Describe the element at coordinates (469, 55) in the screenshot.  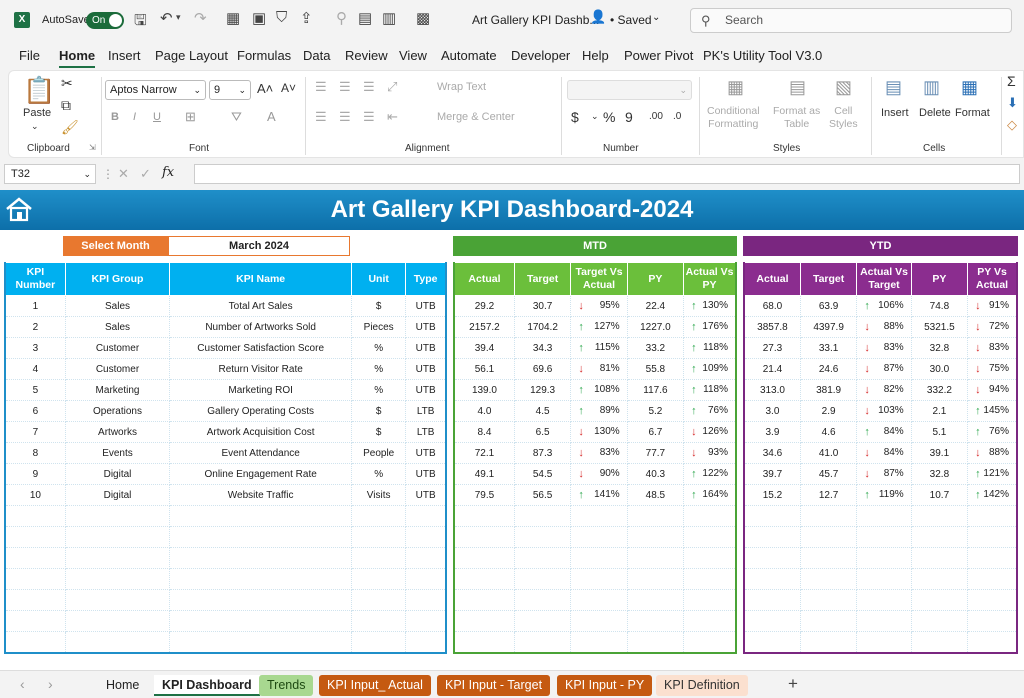
I see `menu-automate: Automate` at that location.